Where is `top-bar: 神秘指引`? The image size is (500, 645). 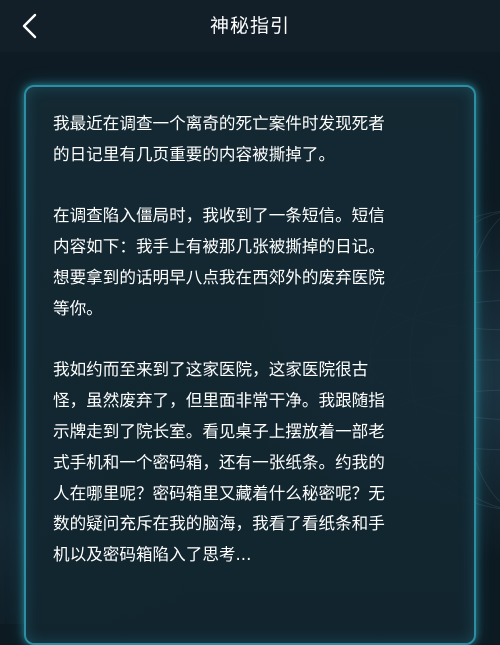 top-bar: 神秘指引 is located at coordinates (250, 26).